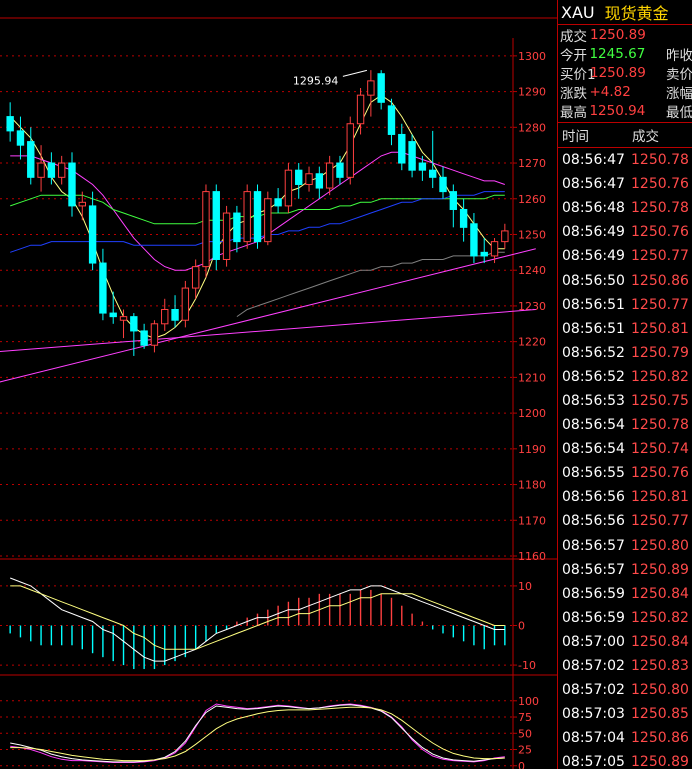 This screenshot has width=692, height=769. I want to click on axis-tick-label: 1250, so click(532, 234).